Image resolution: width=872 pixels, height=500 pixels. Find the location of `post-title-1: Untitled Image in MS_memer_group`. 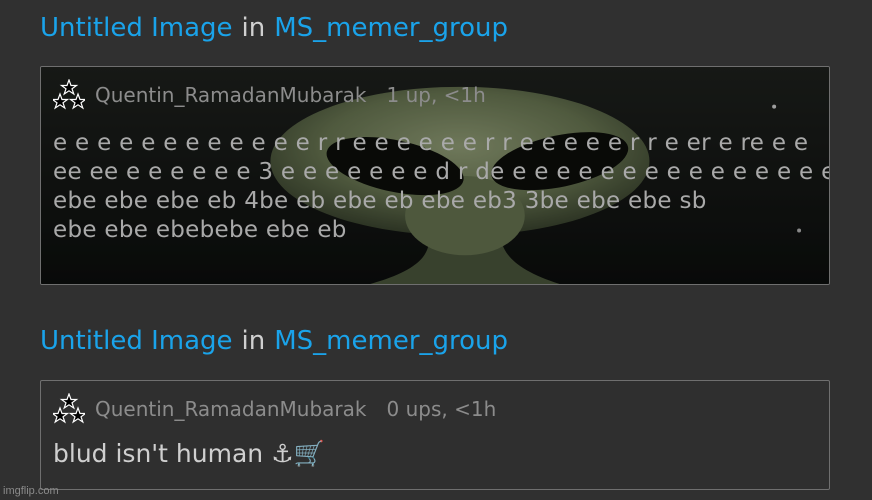

post-title-1: Untitled Image in MS_memer_group is located at coordinates (274, 28).